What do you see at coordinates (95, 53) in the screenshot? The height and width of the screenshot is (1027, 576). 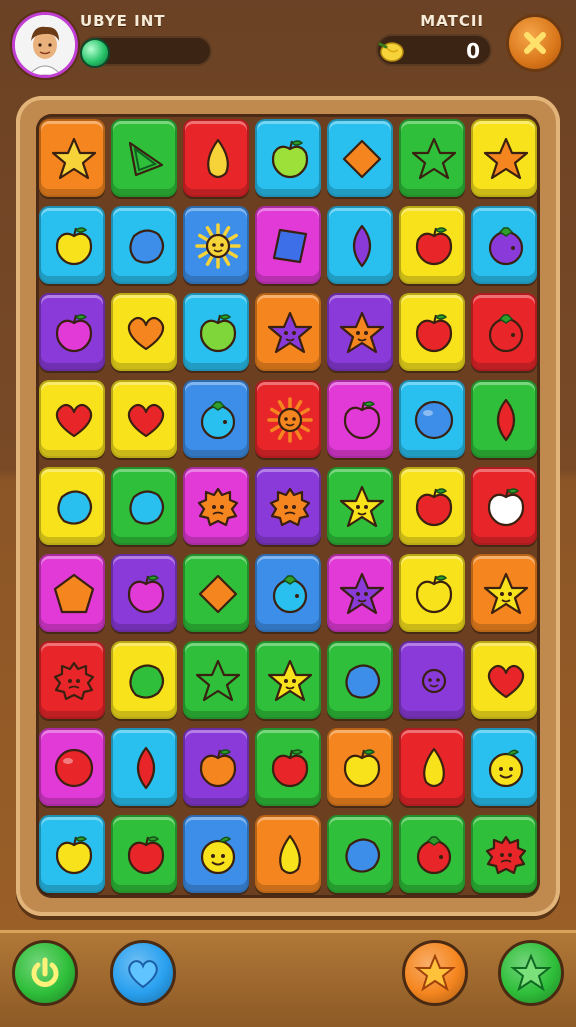 I see `green-gem-icon` at bounding box center [95, 53].